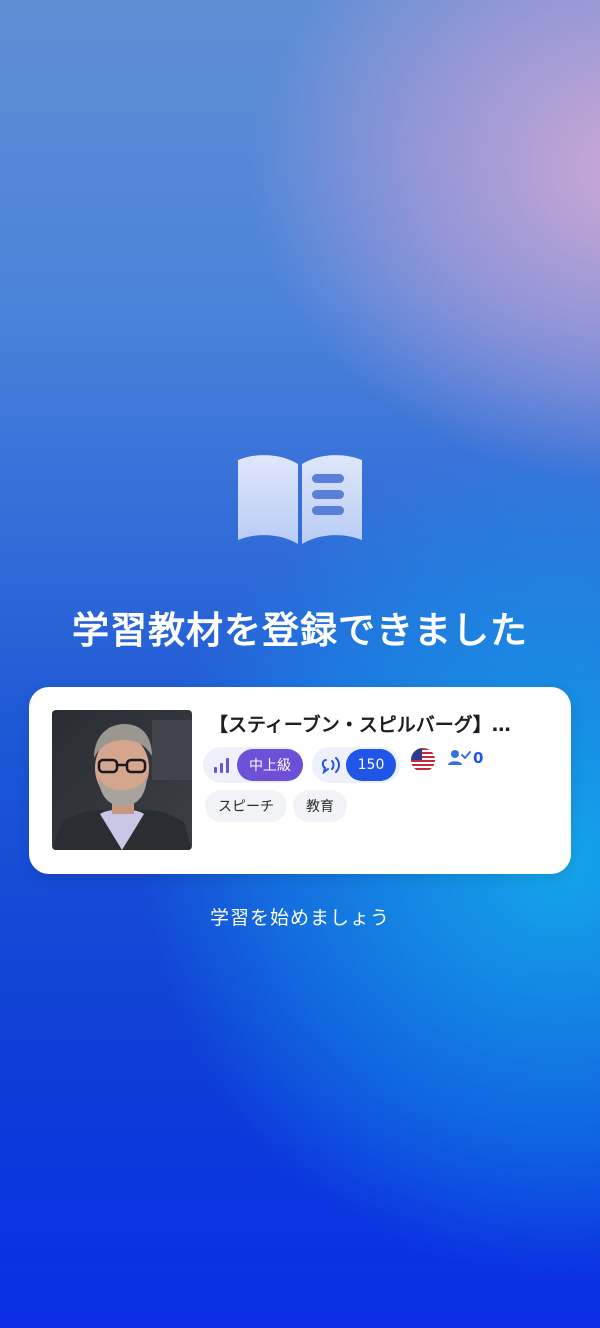  Describe the element at coordinates (122, 780) in the screenshot. I see `material-thumbnail` at that location.